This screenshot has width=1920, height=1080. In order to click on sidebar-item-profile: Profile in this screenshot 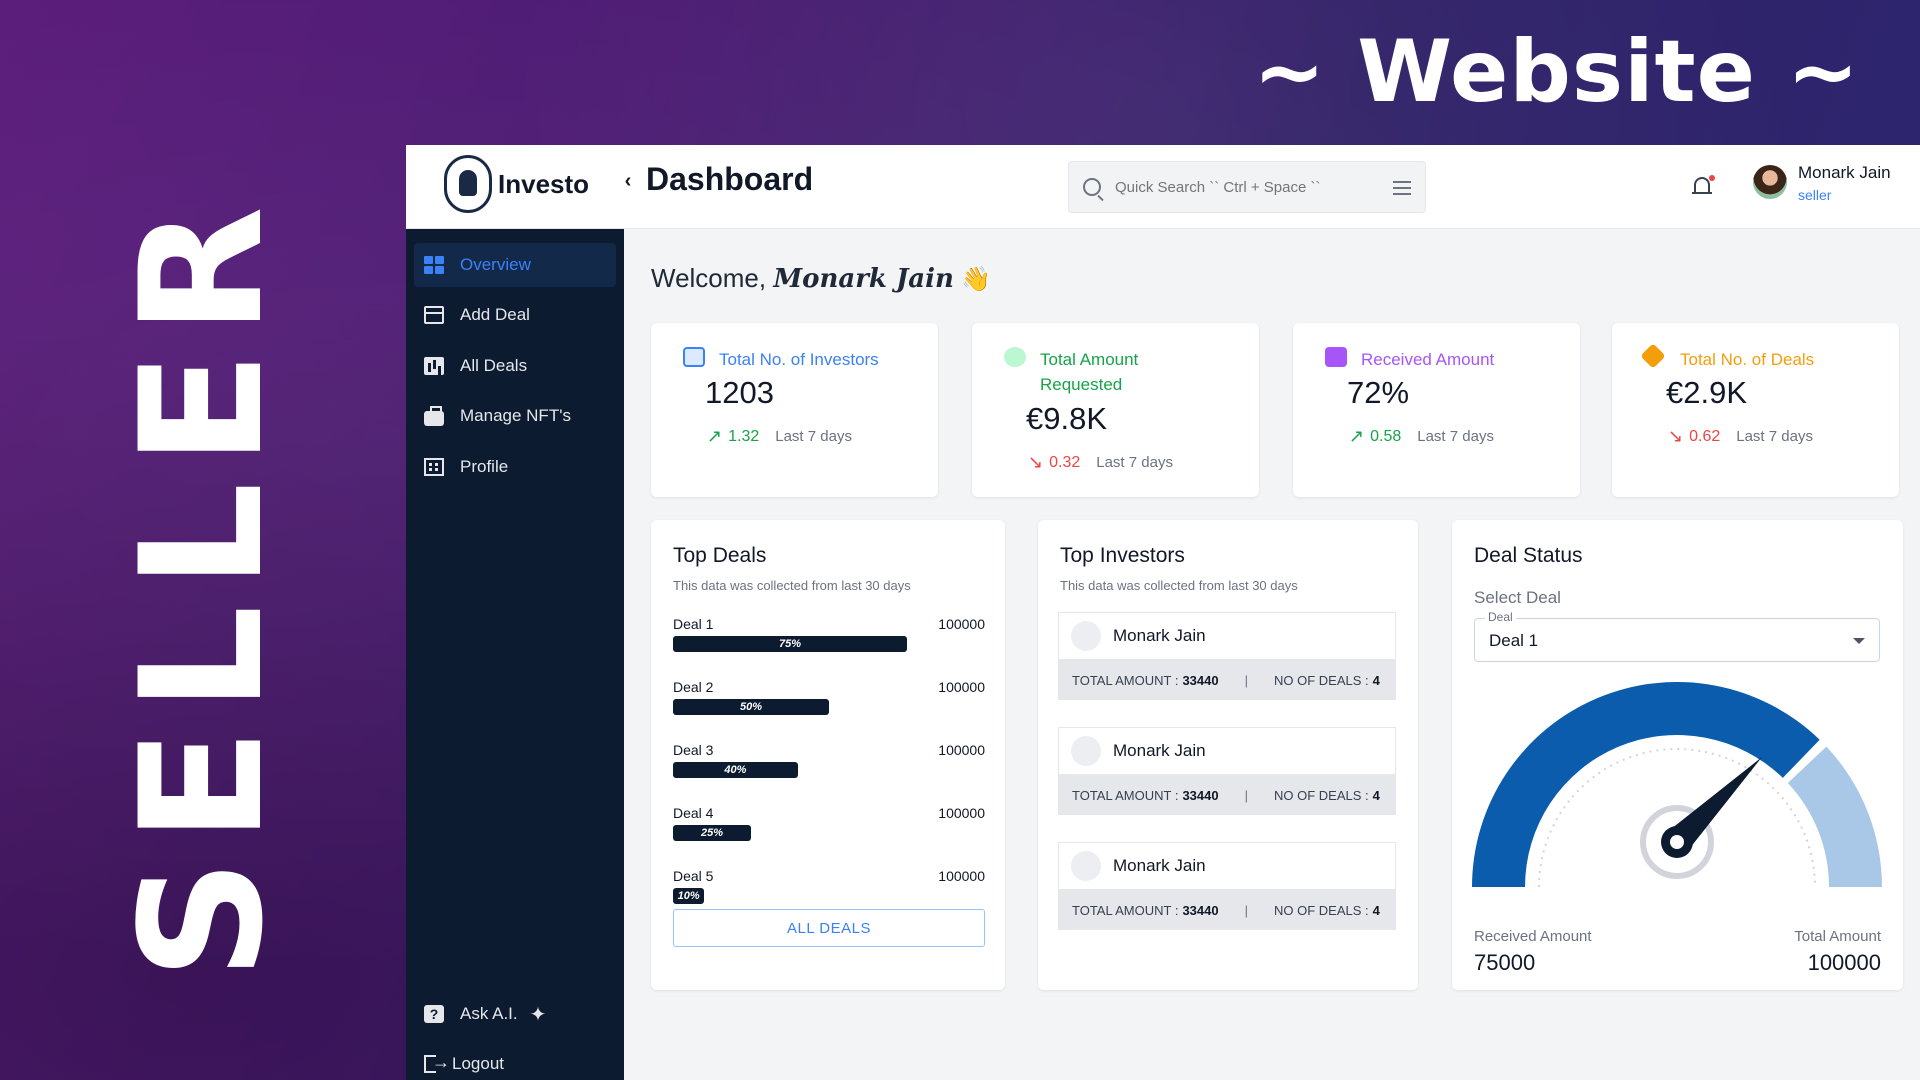, I will do `click(515, 467)`.